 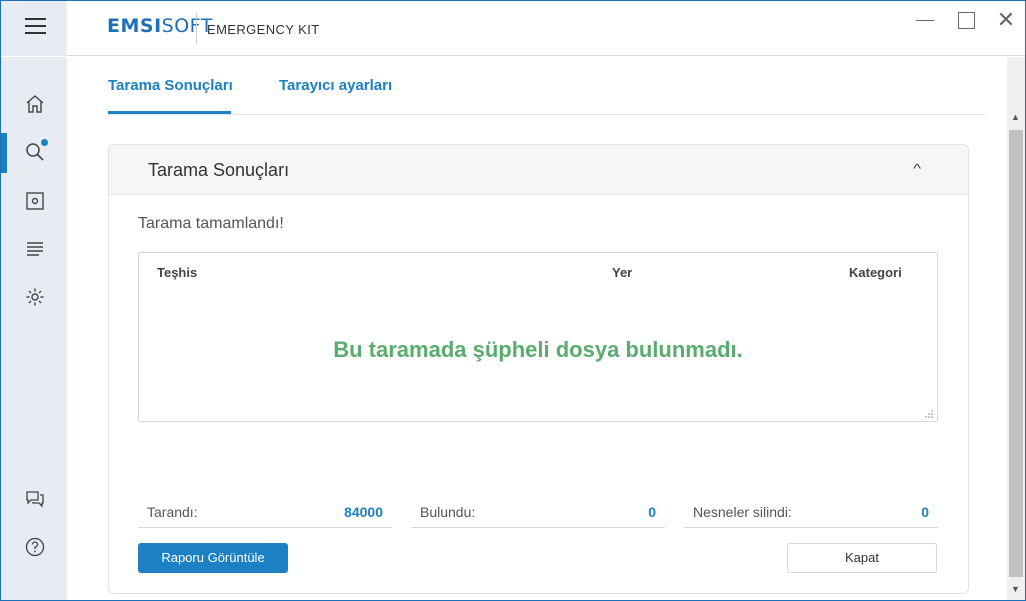 I want to click on minimize-button, so click(x=925, y=21).